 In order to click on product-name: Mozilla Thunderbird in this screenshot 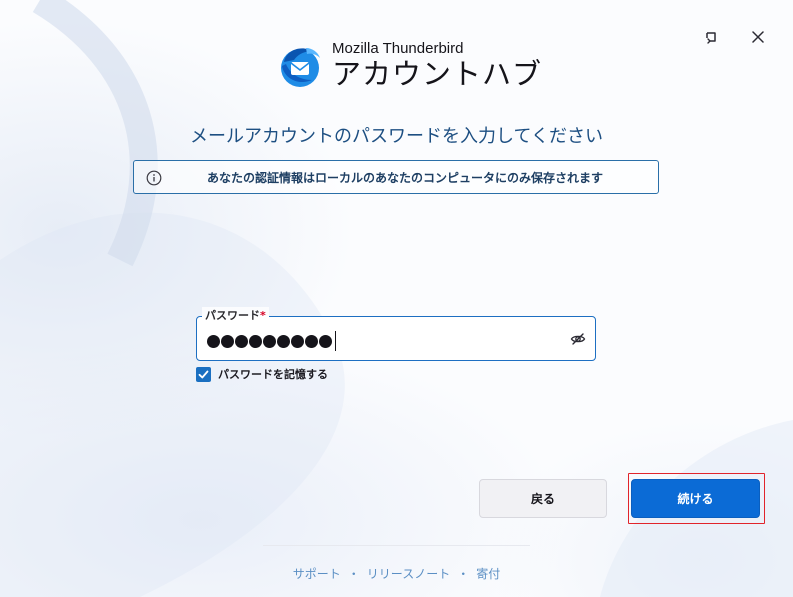, I will do `click(398, 48)`.